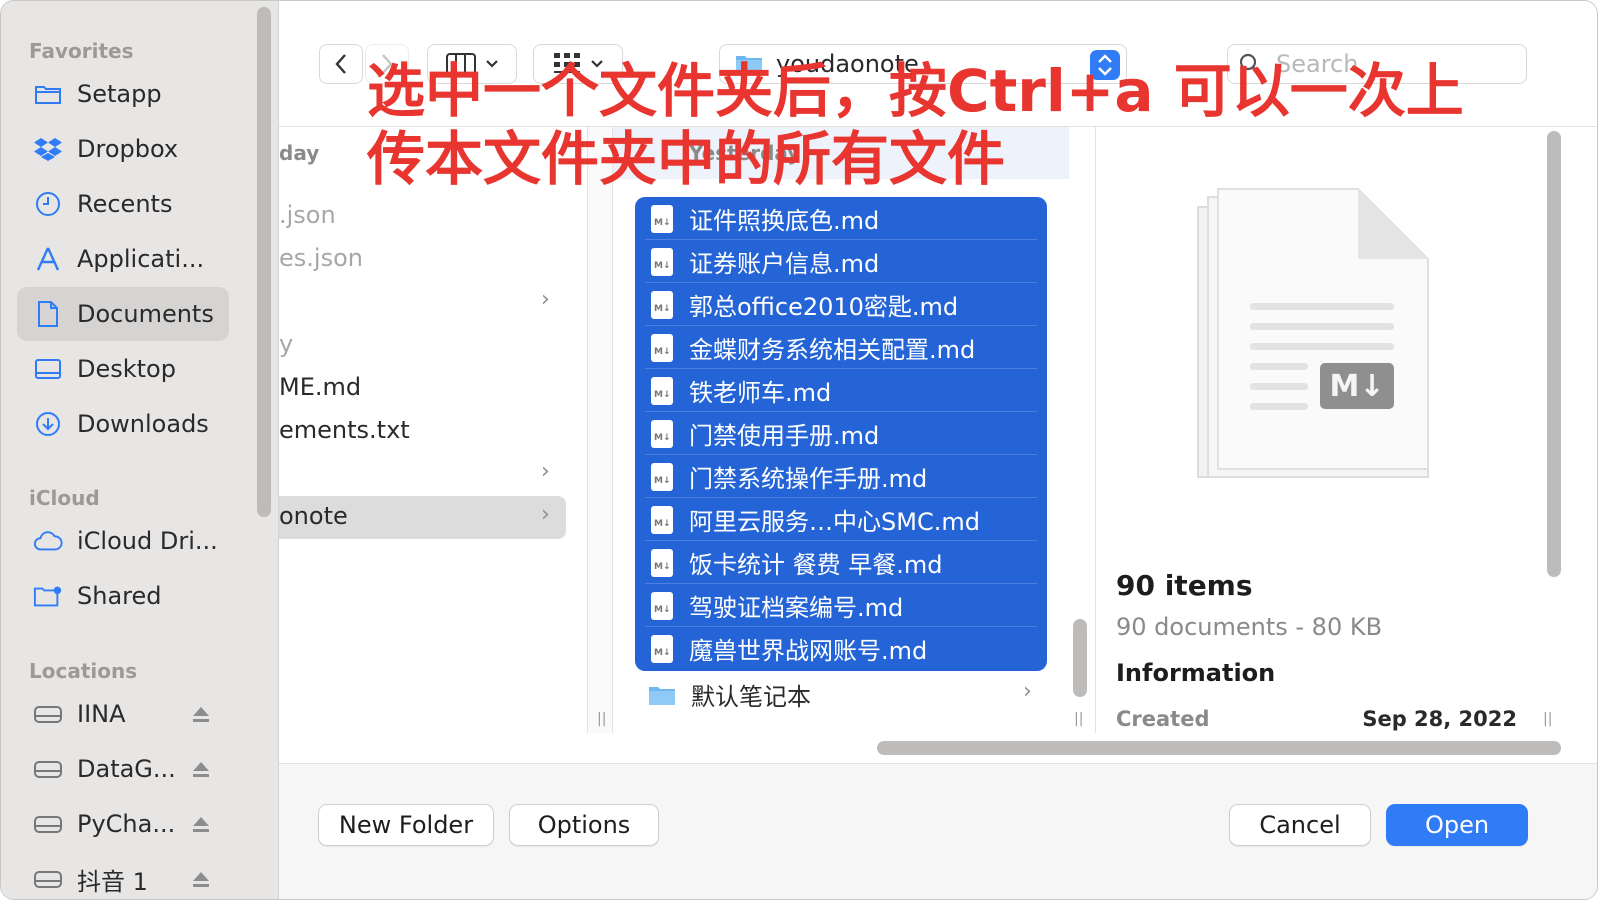  I want to click on item-summary: 90 documents - 80 KB, so click(1249, 627).